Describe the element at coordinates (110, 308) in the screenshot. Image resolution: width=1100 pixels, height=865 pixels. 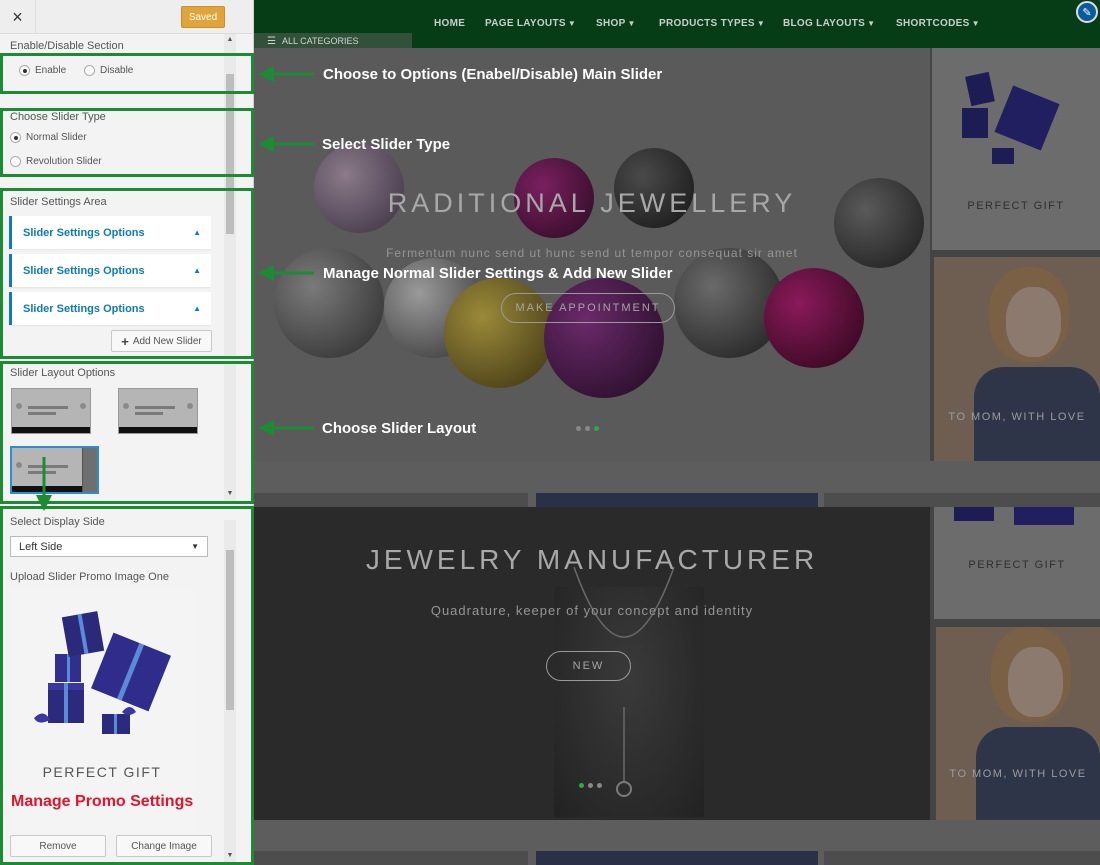
I see `slider-settings-accordion-3: Slider Settings Options ▲` at that location.